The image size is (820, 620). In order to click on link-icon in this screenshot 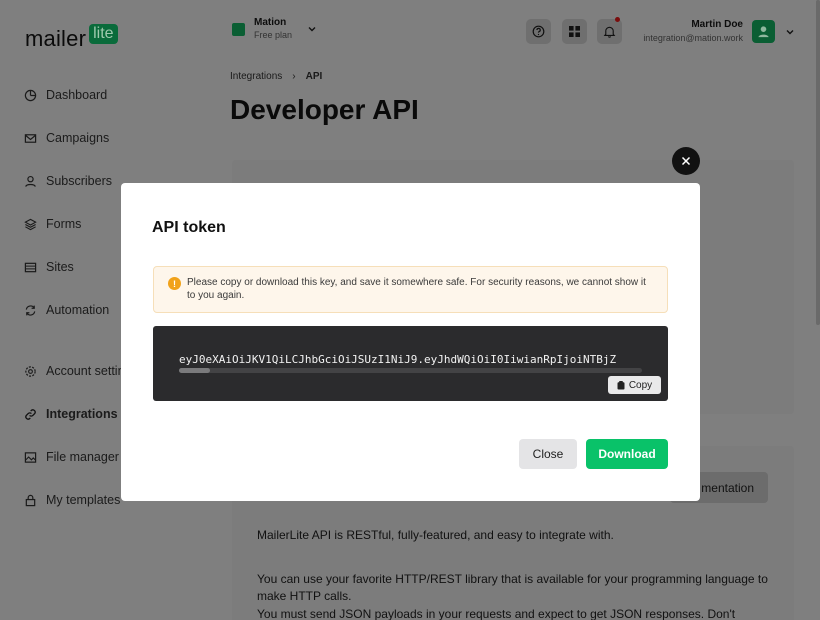, I will do `click(30, 414)`.